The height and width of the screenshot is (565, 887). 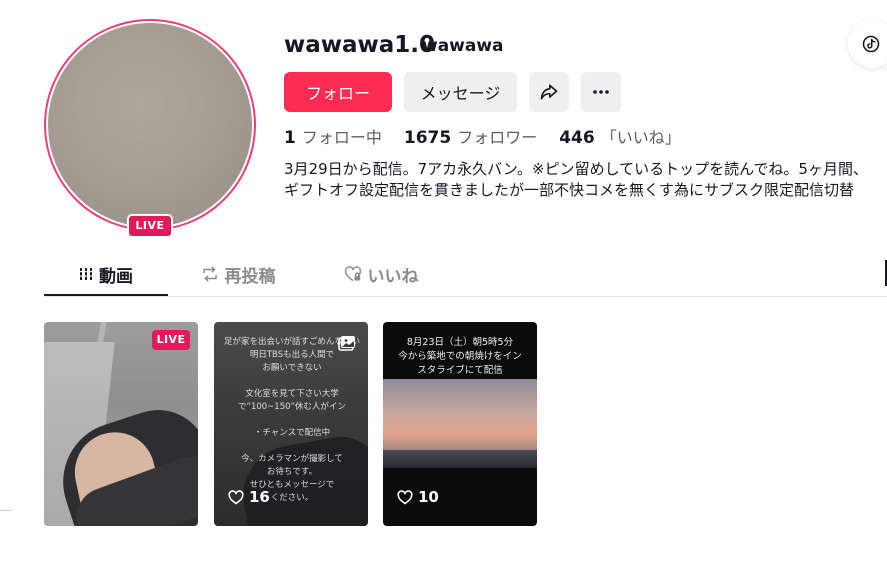 I want to click on video-live-badge: LIVE, so click(x=171, y=340).